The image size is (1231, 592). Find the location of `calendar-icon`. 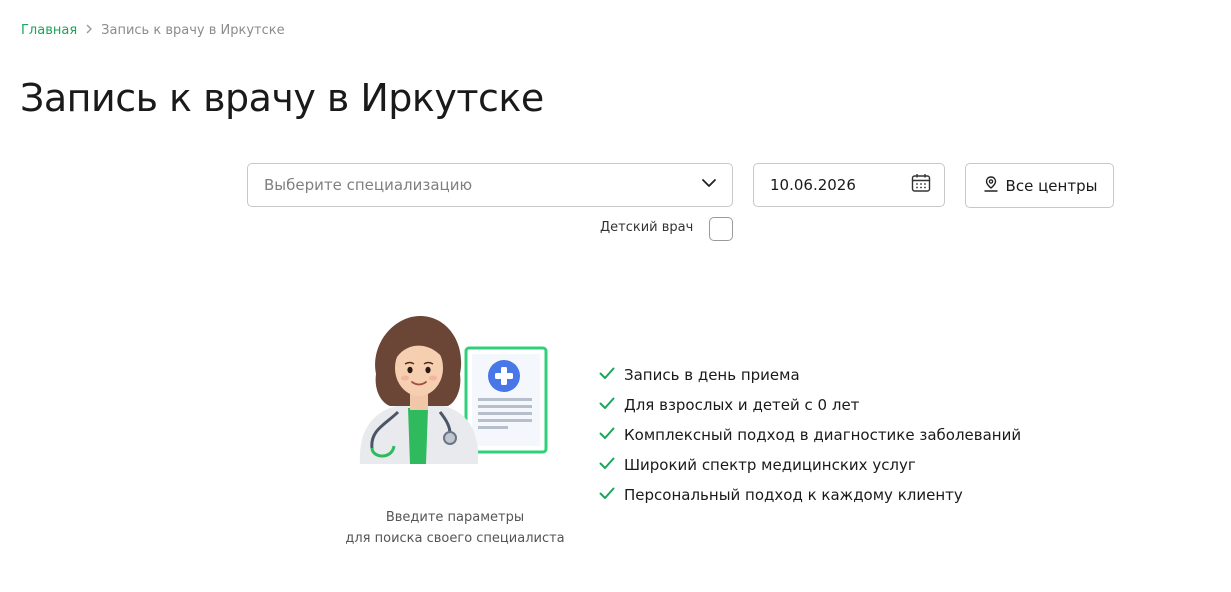

calendar-icon is located at coordinates (921, 185).